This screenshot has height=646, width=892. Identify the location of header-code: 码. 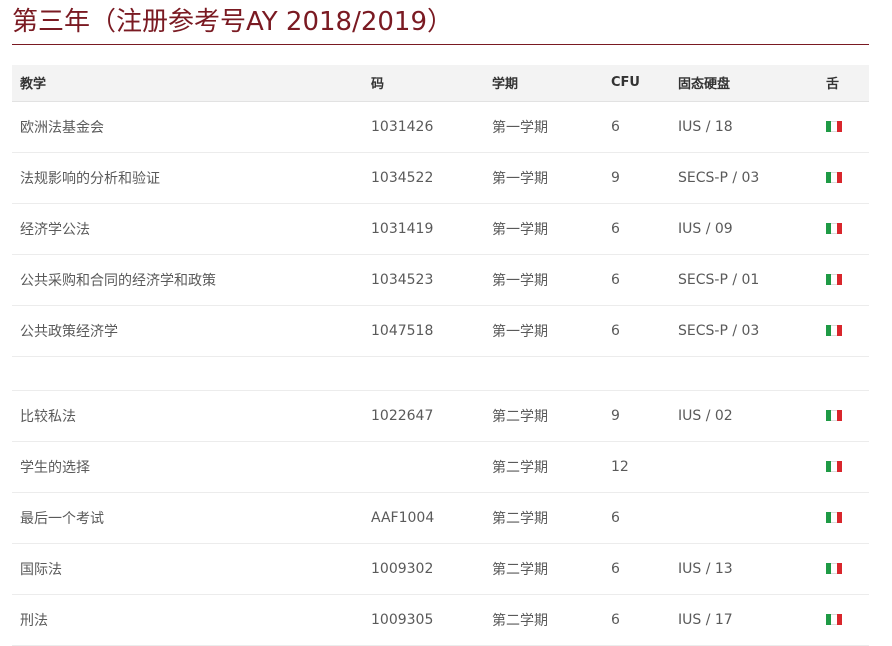
(423, 83).